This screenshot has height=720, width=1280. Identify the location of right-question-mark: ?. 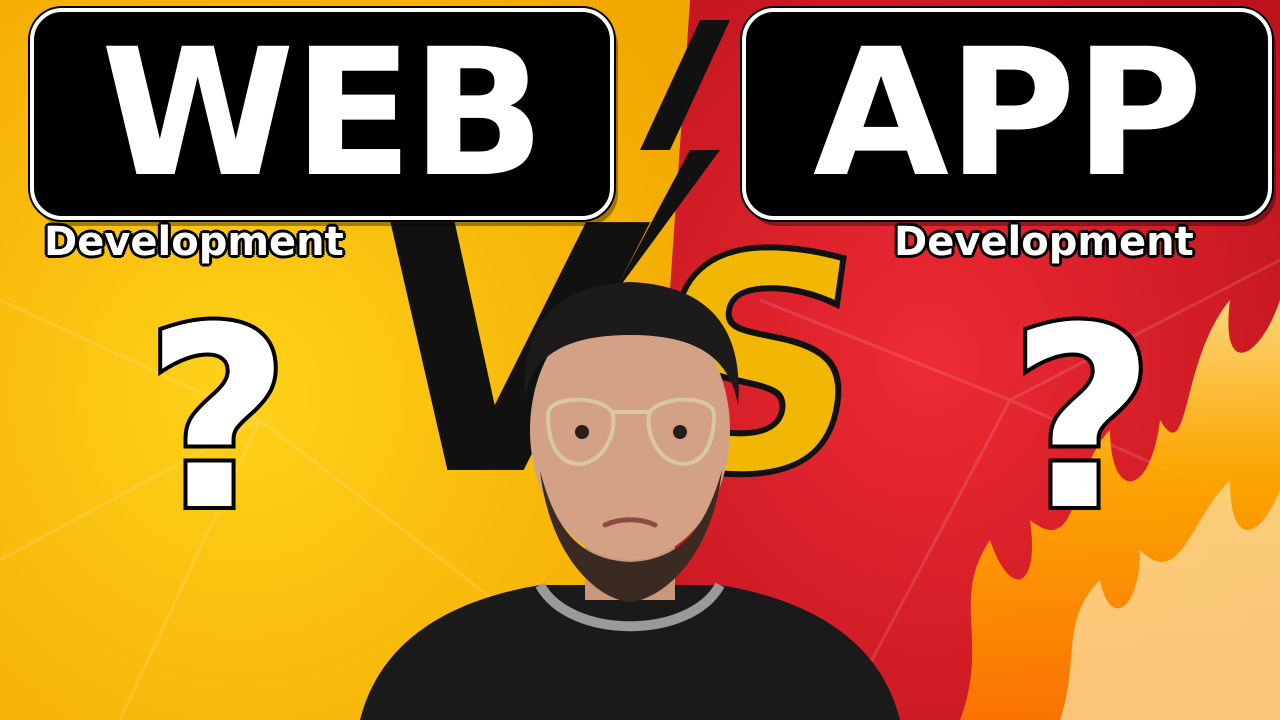
(1082, 419).